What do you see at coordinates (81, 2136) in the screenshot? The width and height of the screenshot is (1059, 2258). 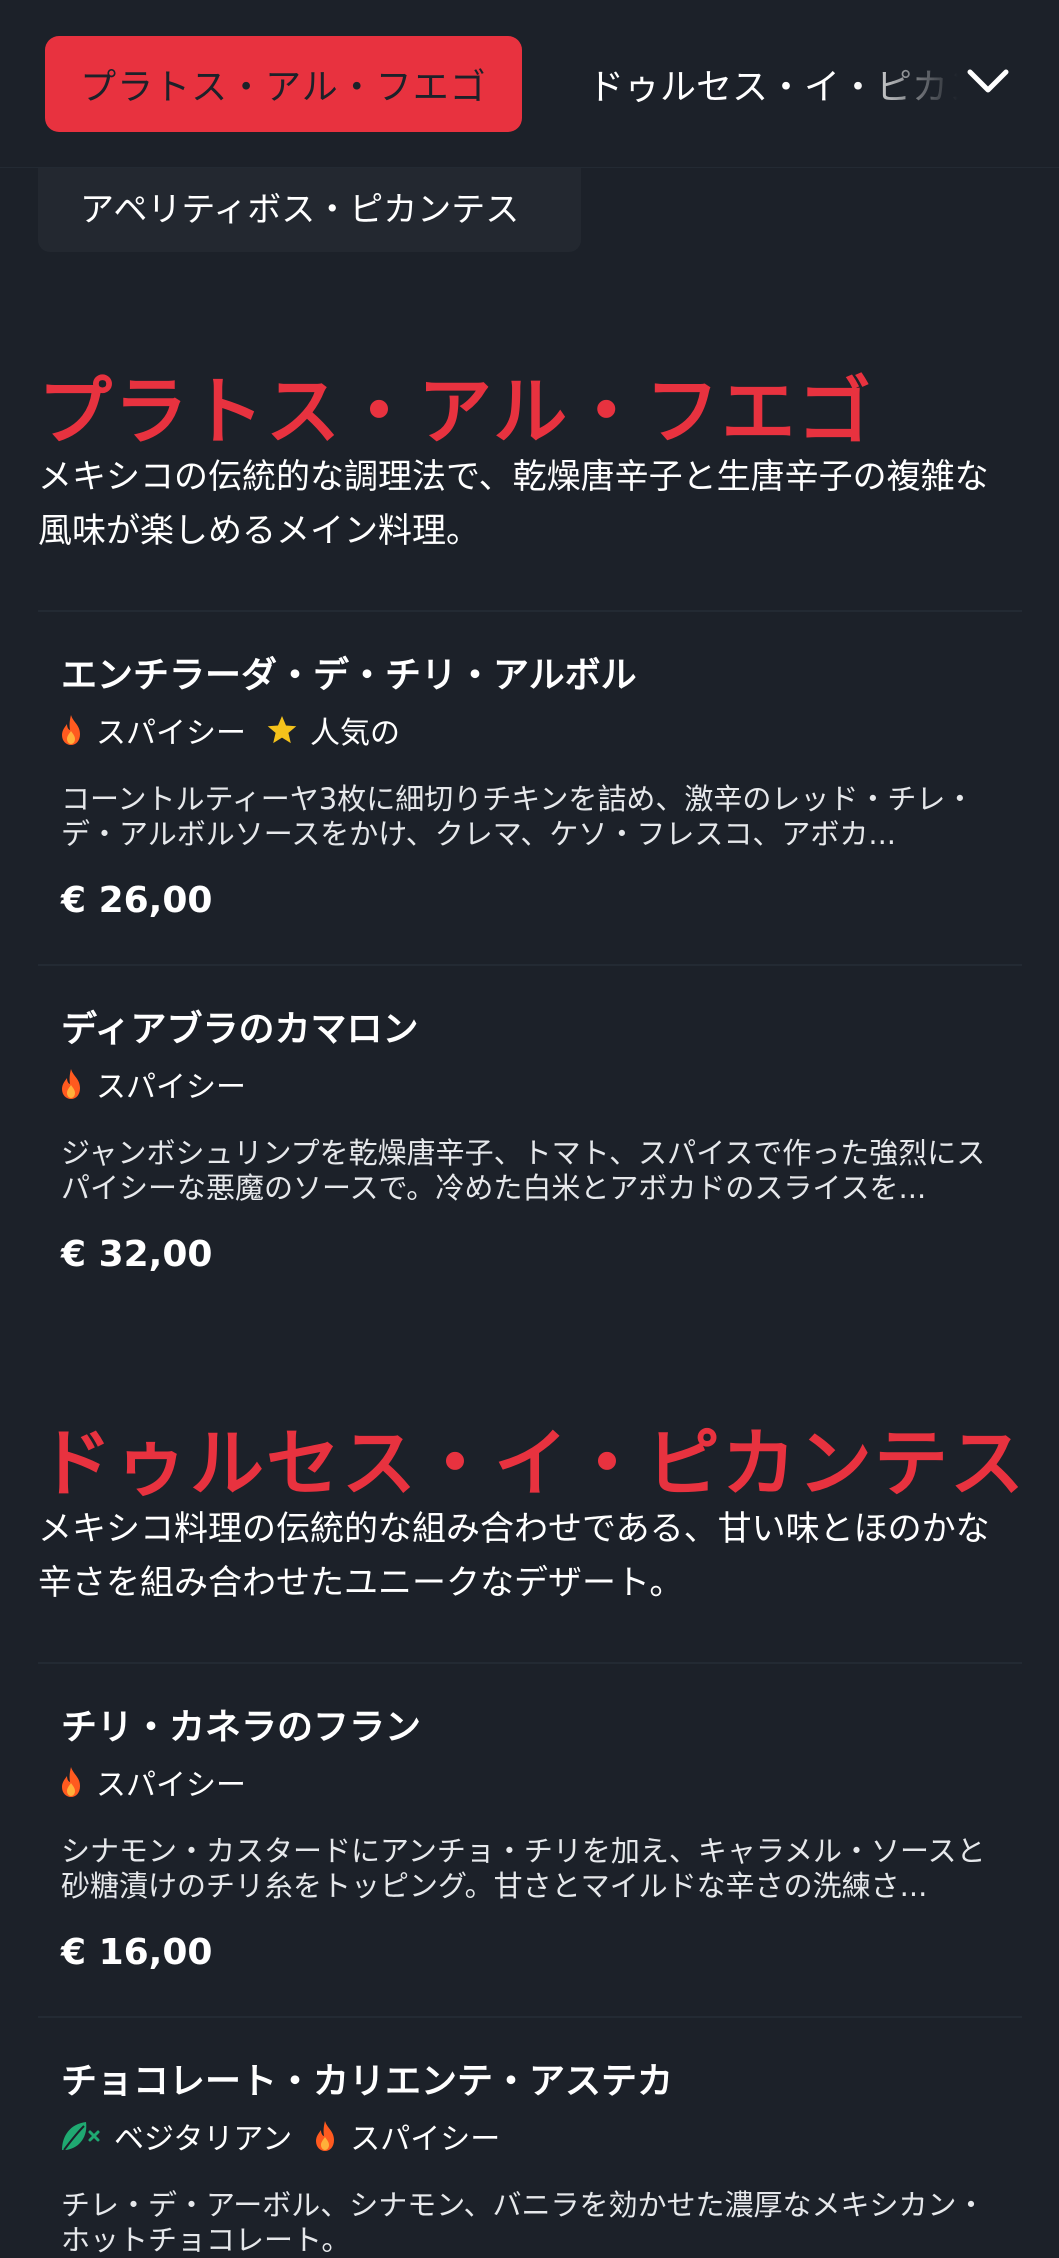 I see `leaf-icon` at bounding box center [81, 2136].